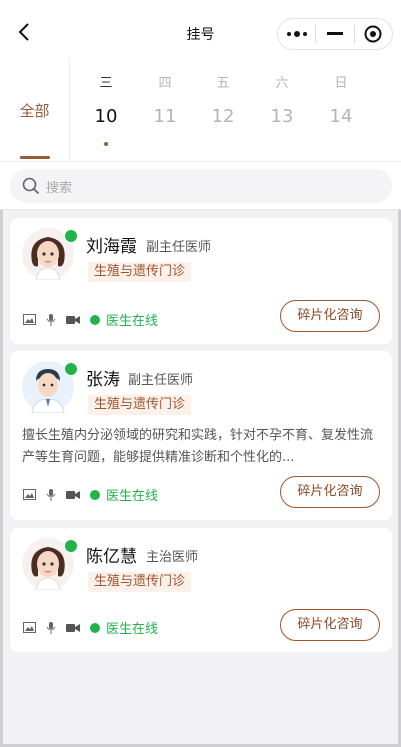 The width and height of the screenshot is (401, 747). What do you see at coordinates (111, 557) in the screenshot?
I see `doctor-name: 陈亿慧` at bounding box center [111, 557].